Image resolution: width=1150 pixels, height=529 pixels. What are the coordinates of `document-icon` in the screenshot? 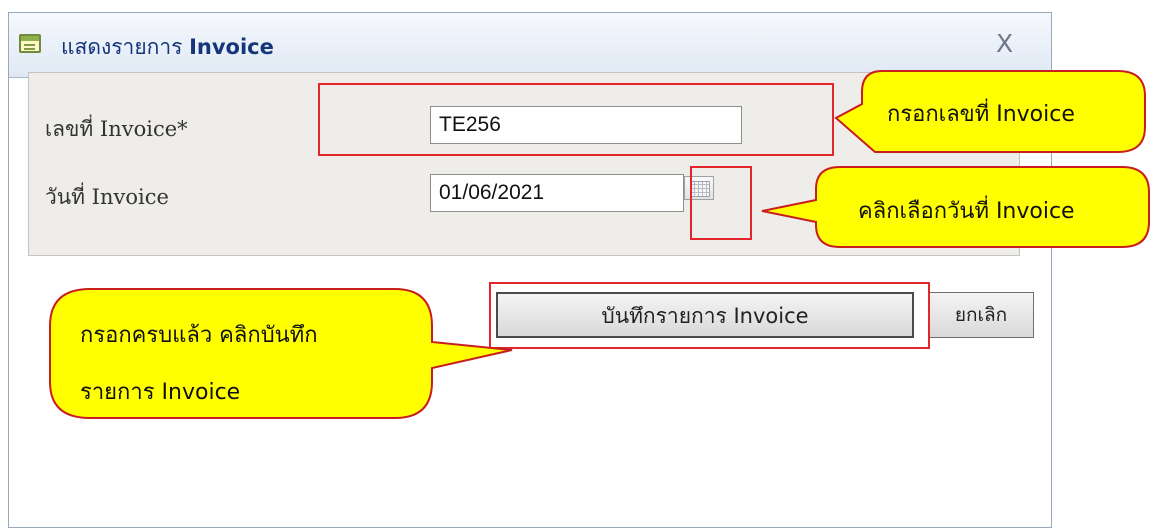 It's located at (30, 43).